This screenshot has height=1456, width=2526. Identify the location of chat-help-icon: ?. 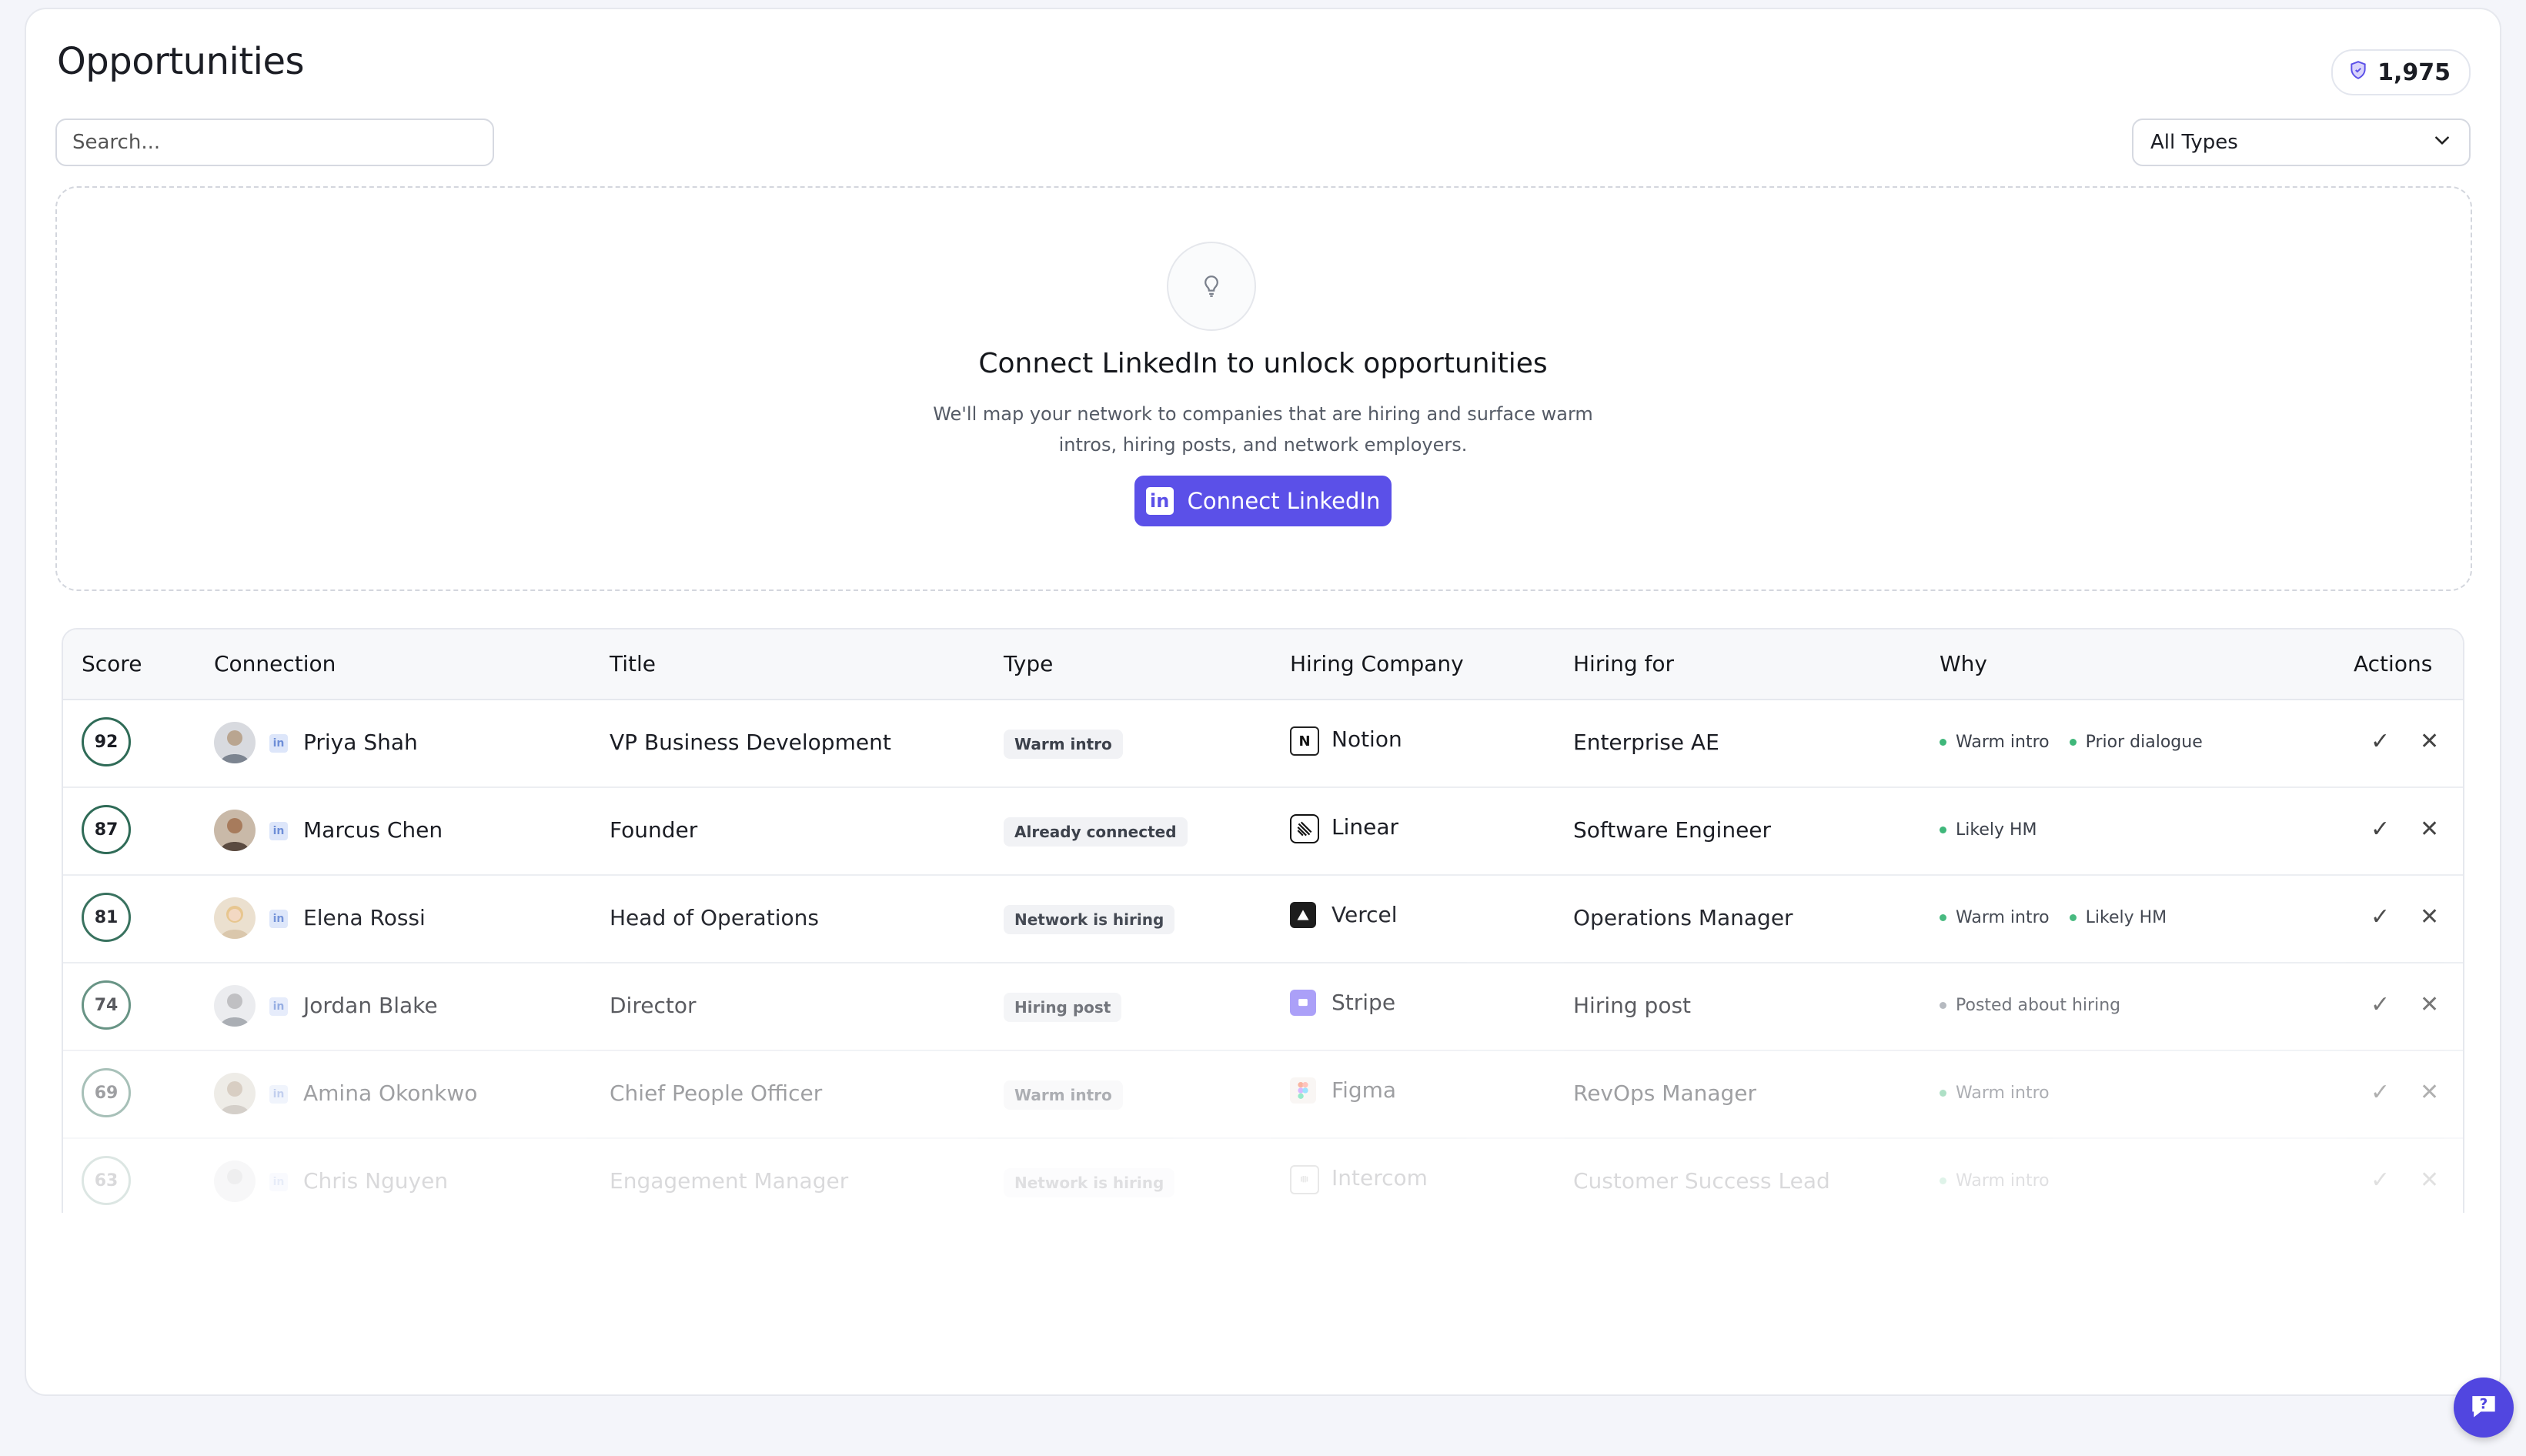
(2484, 1408).